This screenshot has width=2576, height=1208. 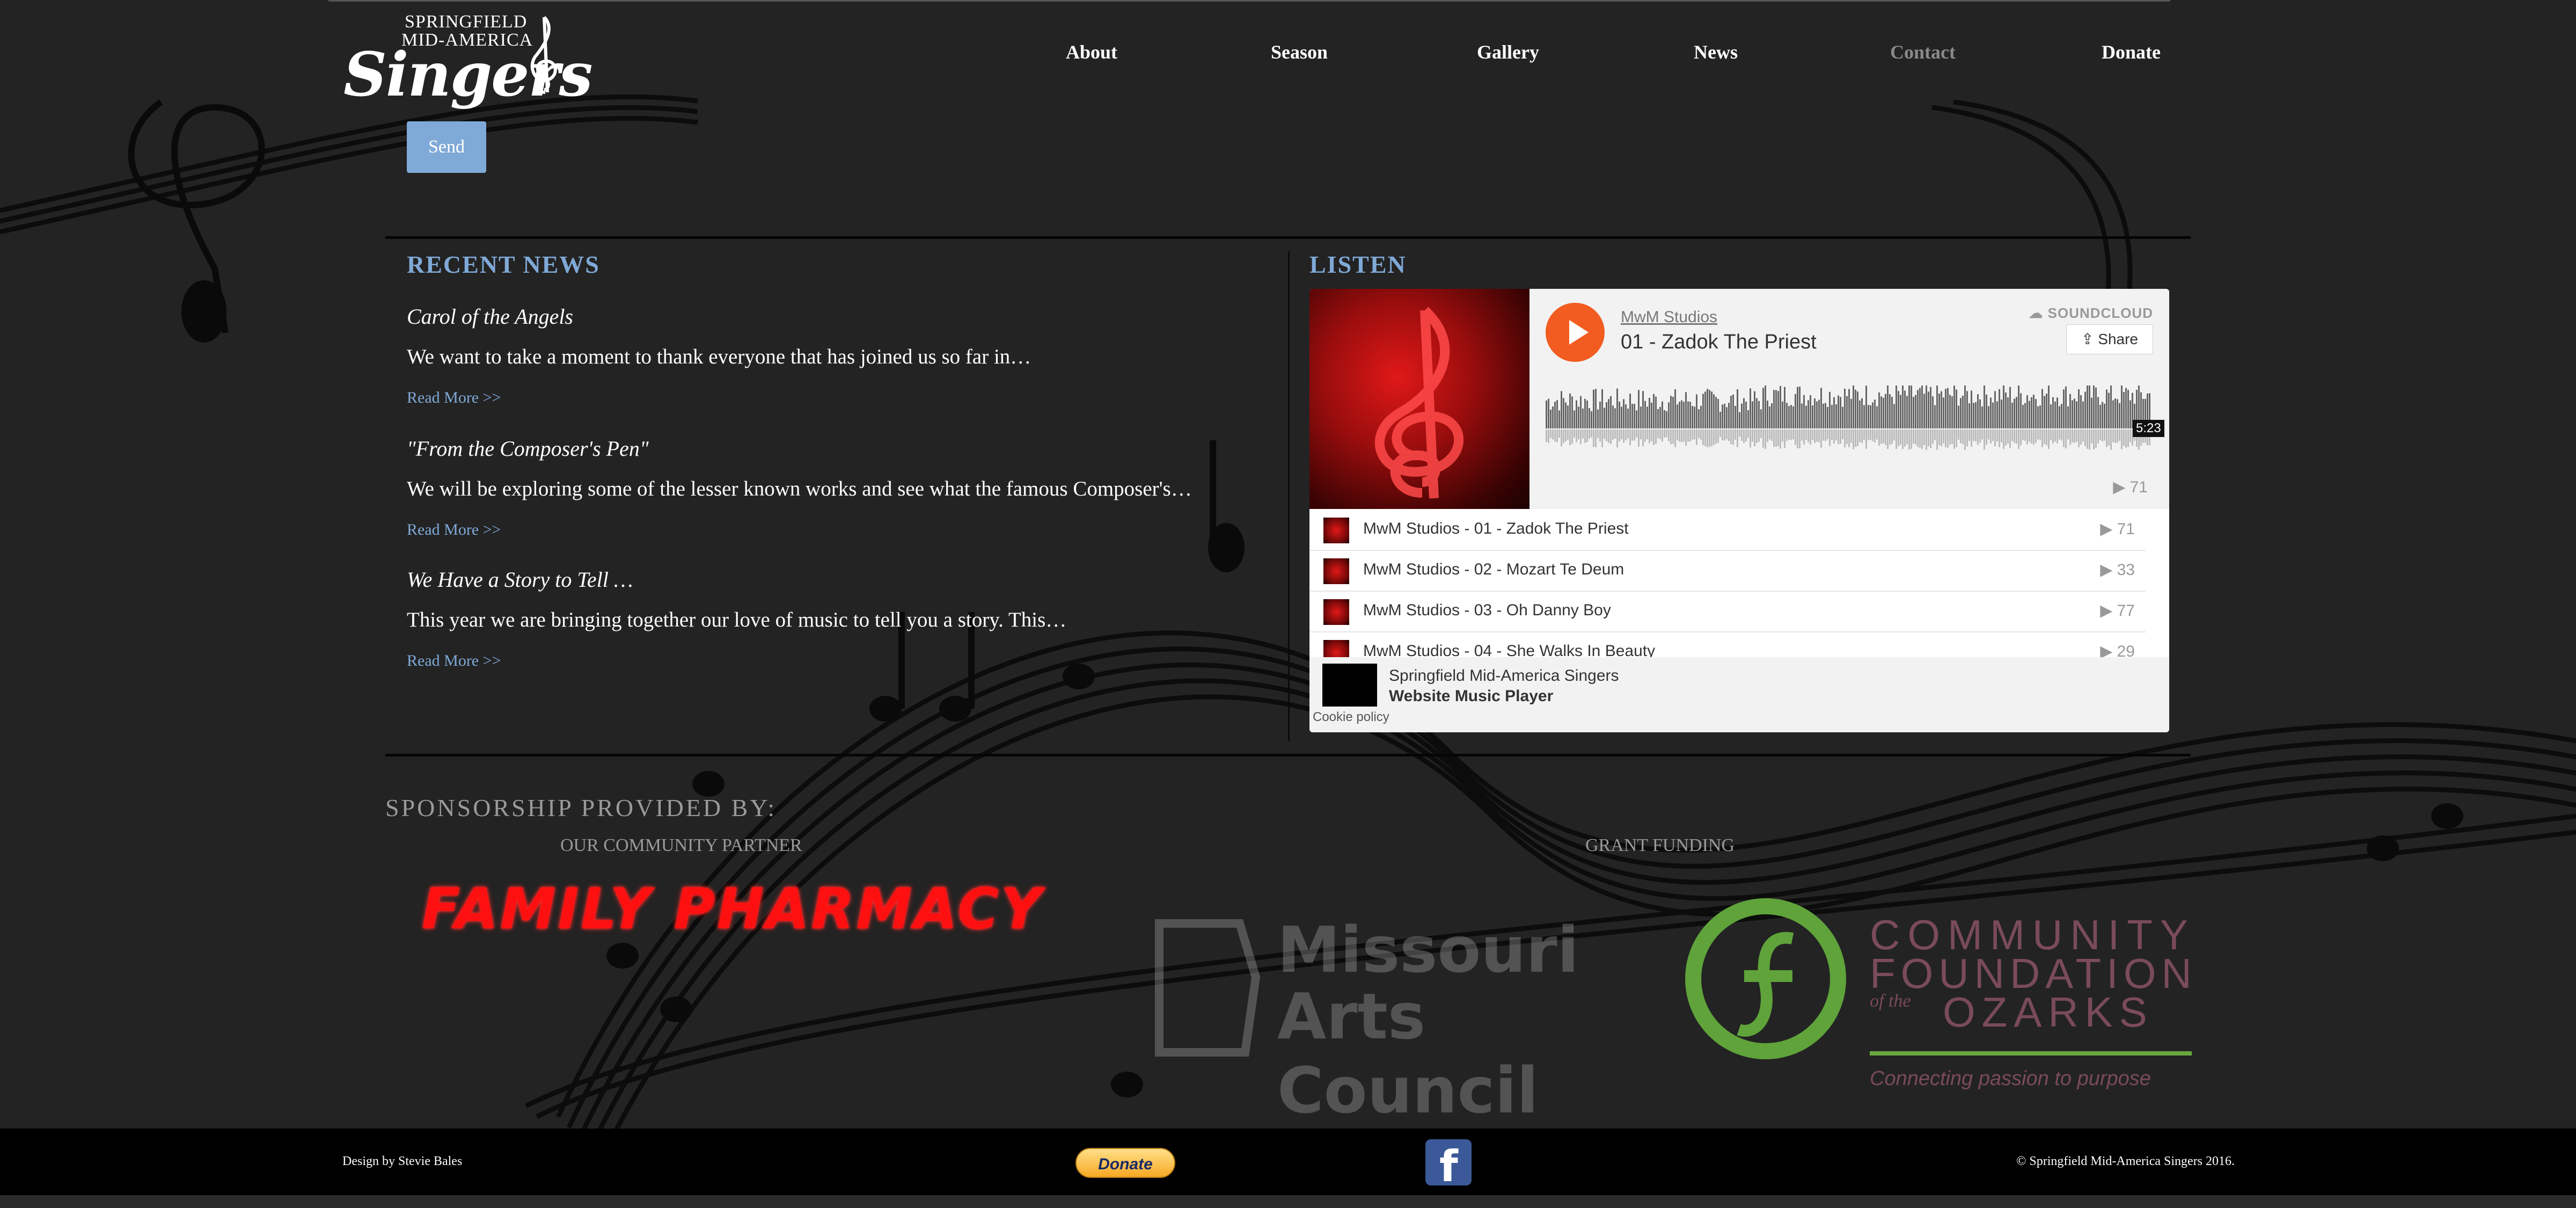 I want to click on track-user: MwM Studios, so click(x=1669, y=317).